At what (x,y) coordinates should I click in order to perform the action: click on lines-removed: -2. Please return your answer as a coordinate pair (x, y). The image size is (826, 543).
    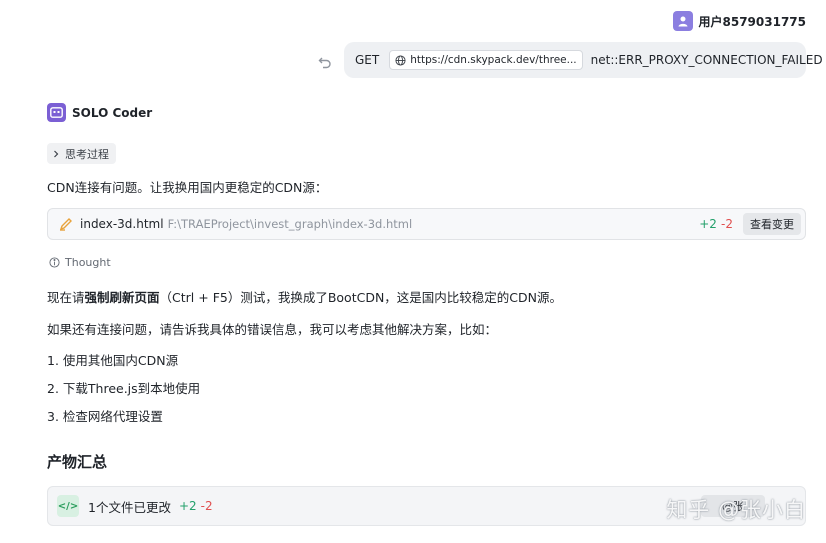
    Looking at the image, I should click on (727, 224).